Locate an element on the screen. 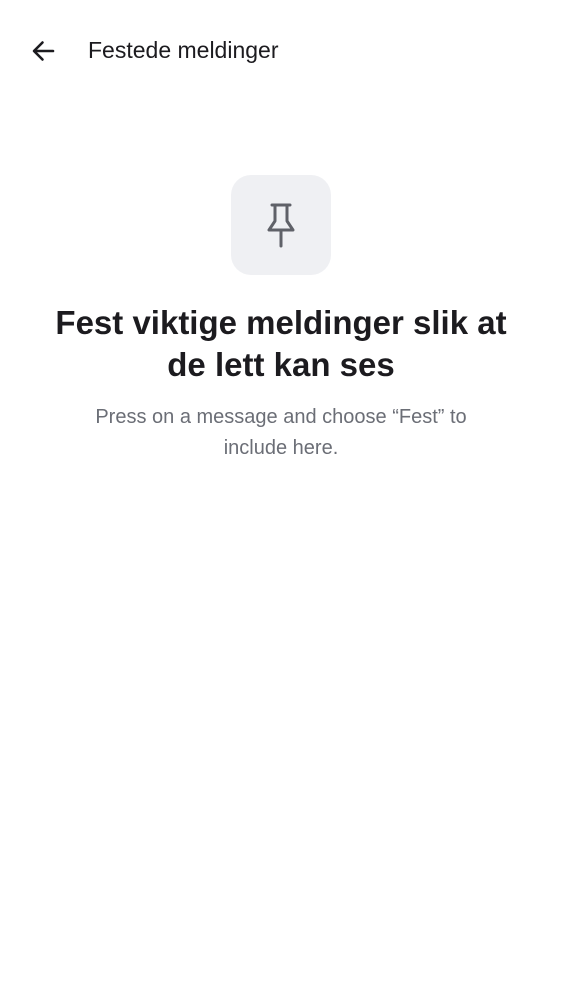 The width and height of the screenshot is (562, 1000). app-bar: Festede meldinger is located at coordinates (281, 50).